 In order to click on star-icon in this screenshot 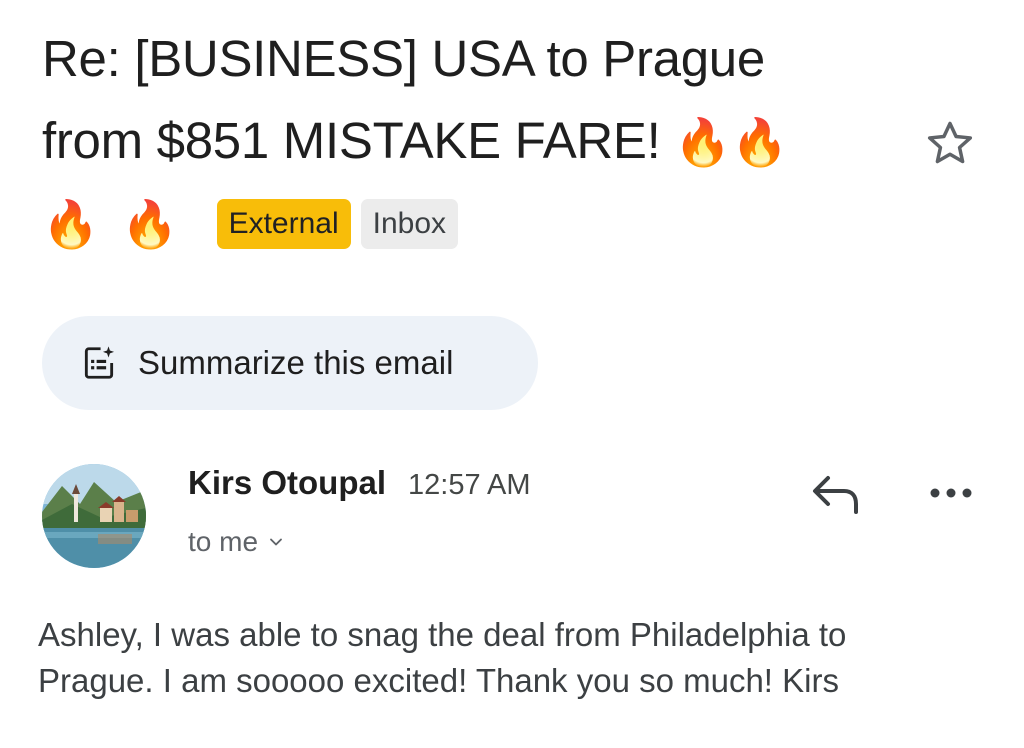, I will do `click(950, 144)`.